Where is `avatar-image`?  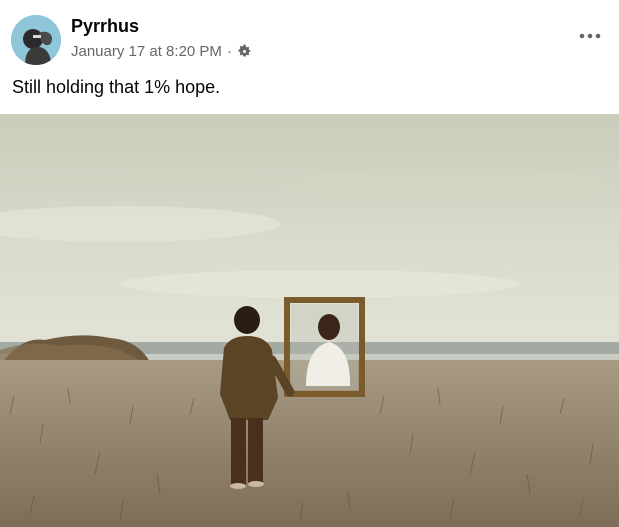
avatar-image is located at coordinates (36, 40).